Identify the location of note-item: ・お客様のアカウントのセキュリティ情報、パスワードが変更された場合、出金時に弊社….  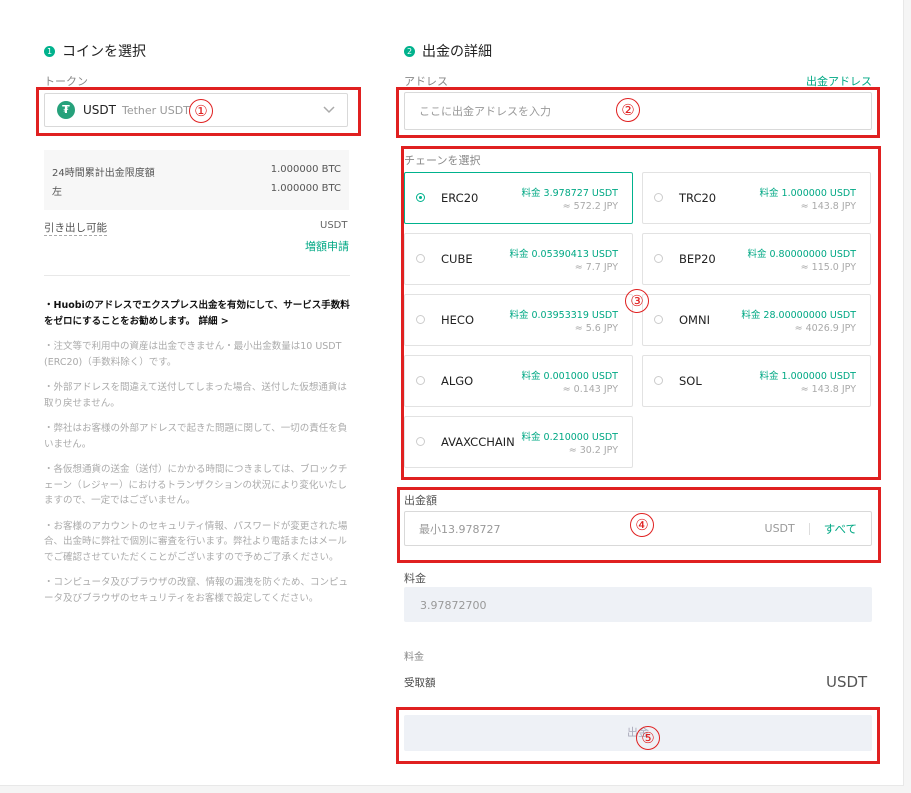
(196, 541).